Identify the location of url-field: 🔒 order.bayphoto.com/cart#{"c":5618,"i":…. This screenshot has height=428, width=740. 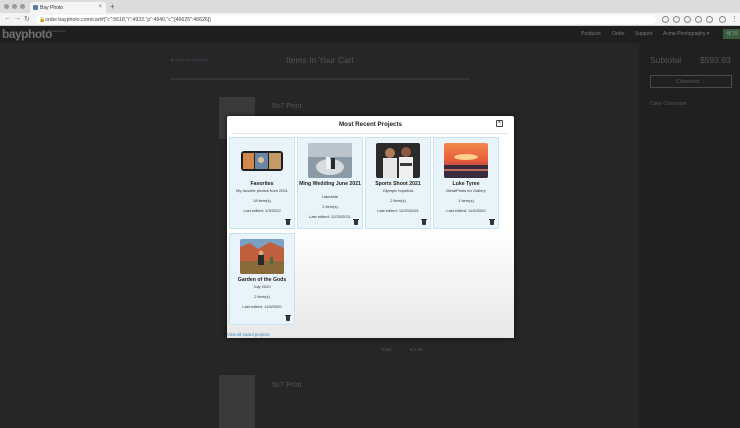
(346, 19).